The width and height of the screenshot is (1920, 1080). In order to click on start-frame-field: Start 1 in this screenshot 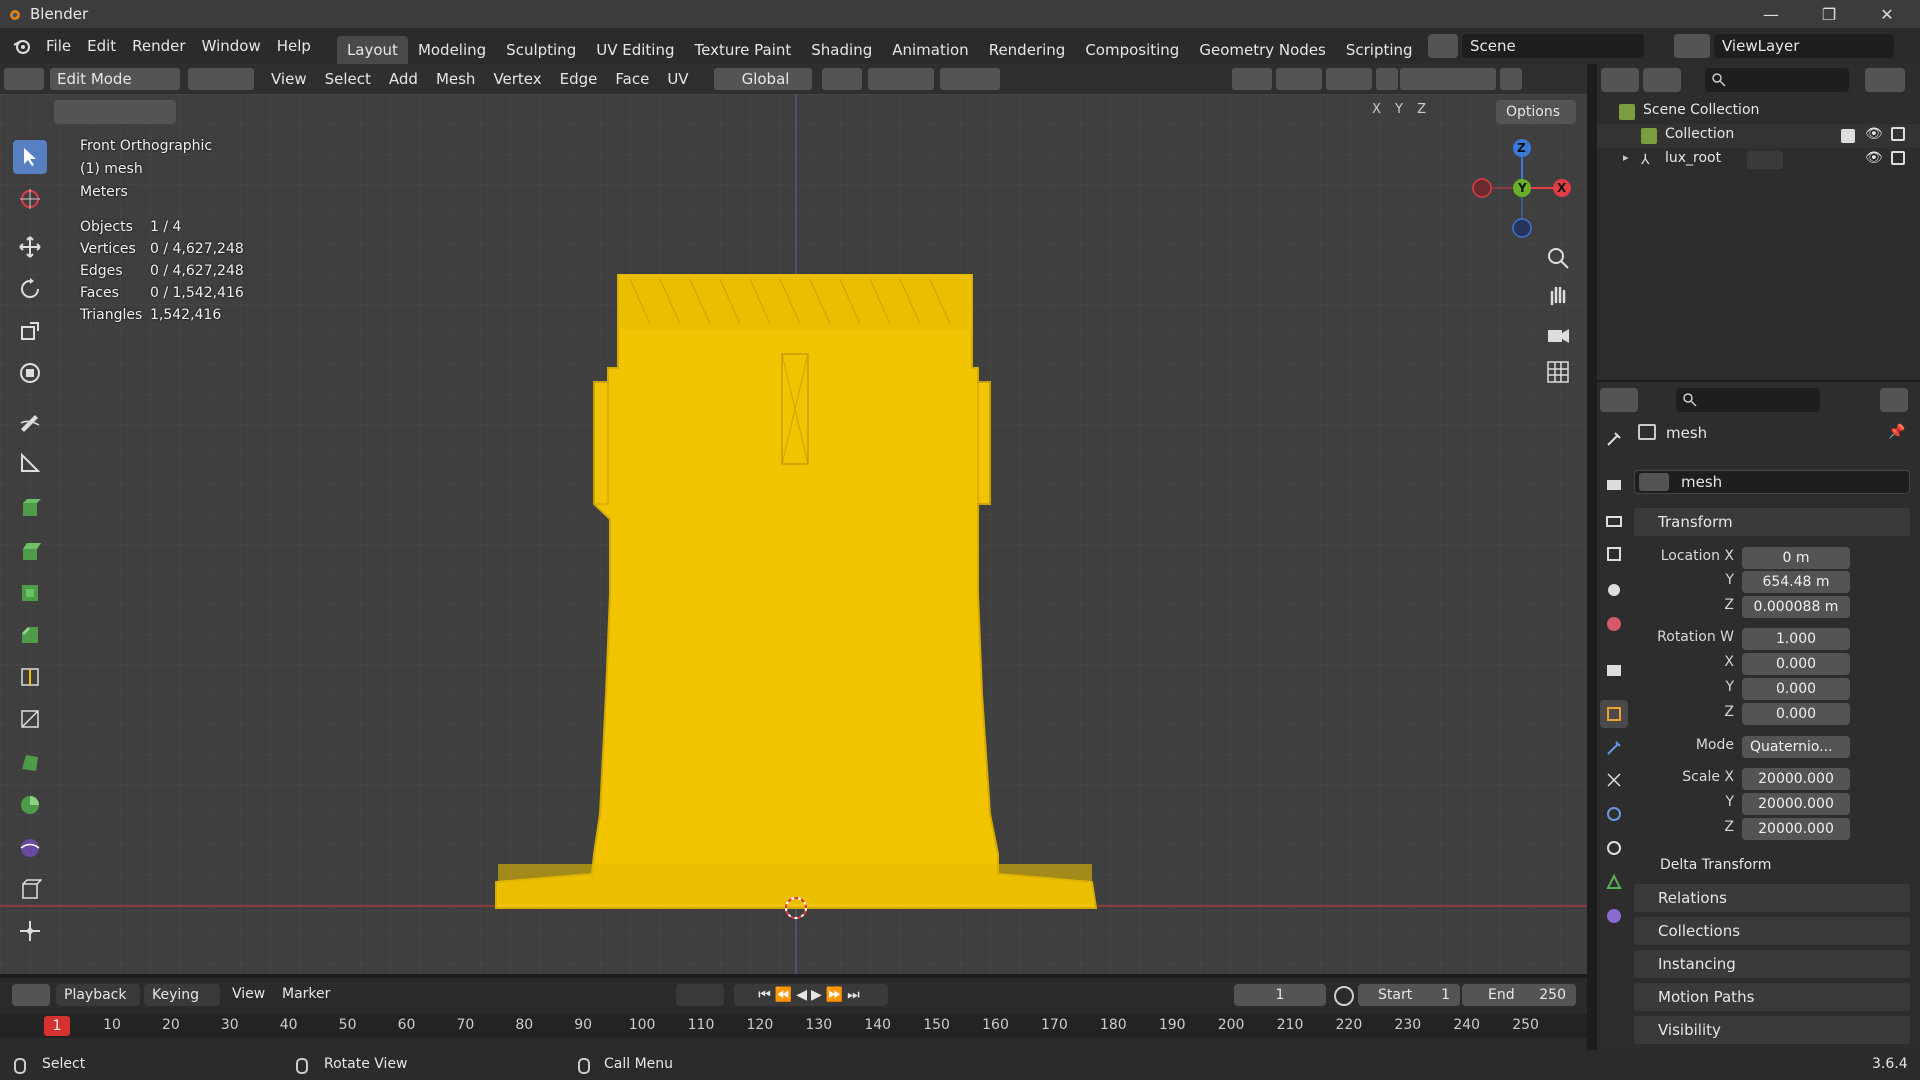, I will do `click(1409, 995)`.